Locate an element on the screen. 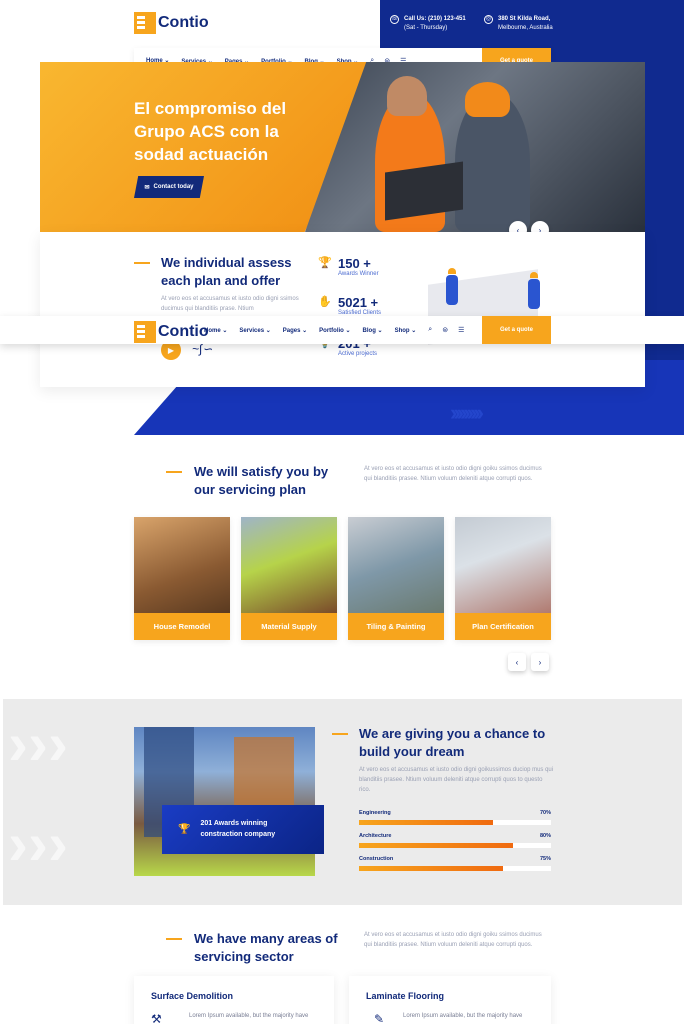 This screenshot has width=684, height=1024. skill-pct: 80% is located at coordinates (545, 836).